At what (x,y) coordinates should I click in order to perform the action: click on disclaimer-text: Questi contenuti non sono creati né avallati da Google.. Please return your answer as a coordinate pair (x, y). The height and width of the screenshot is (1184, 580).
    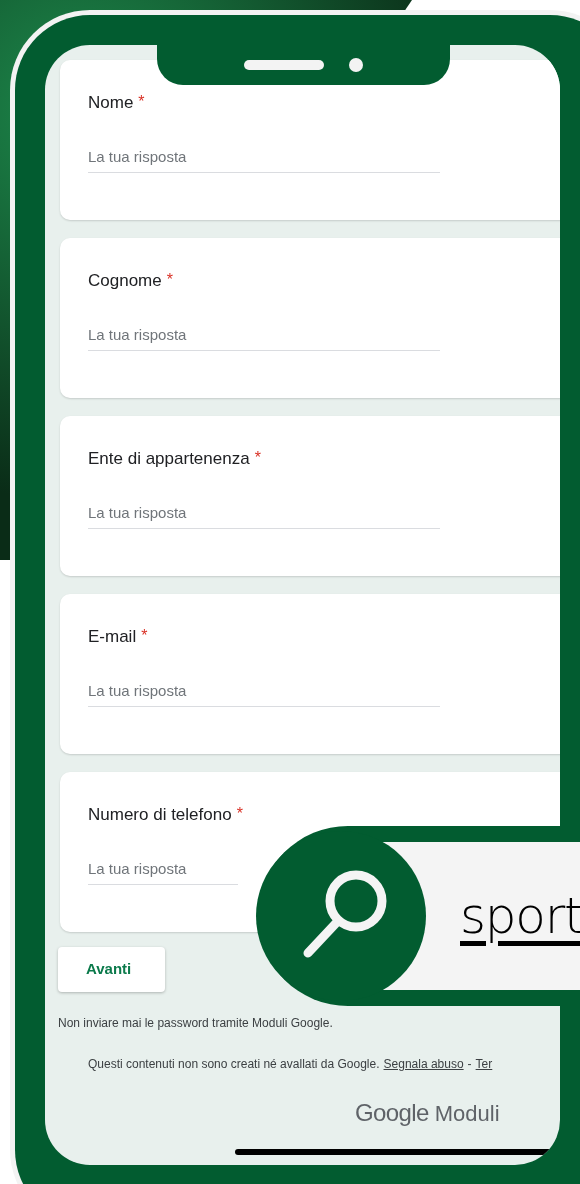
    Looking at the image, I should click on (234, 1064).